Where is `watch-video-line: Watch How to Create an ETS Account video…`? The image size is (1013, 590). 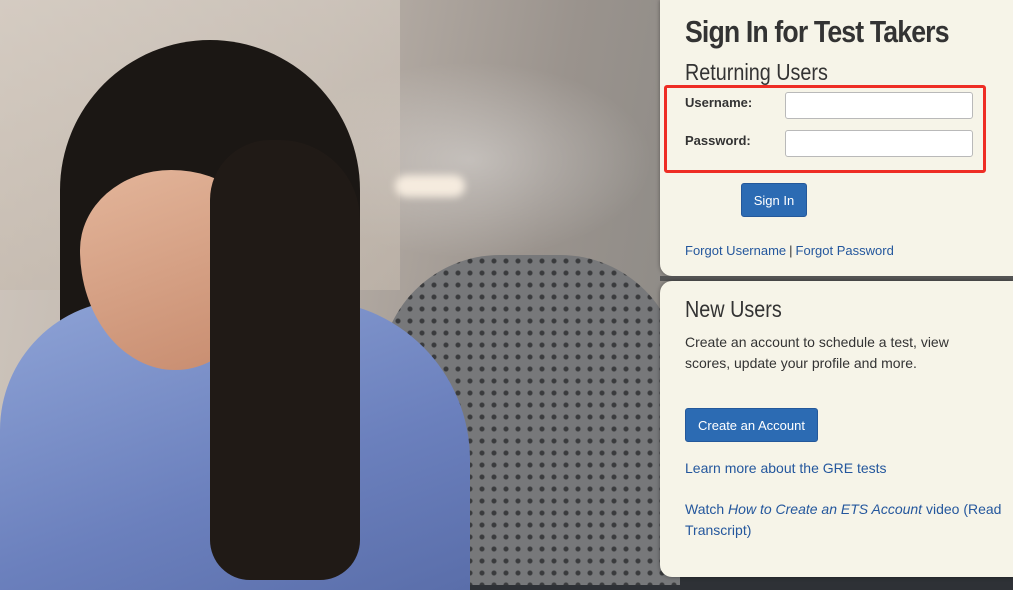
watch-video-line: Watch How to Create an ETS Account video… is located at coordinates (845, 520).